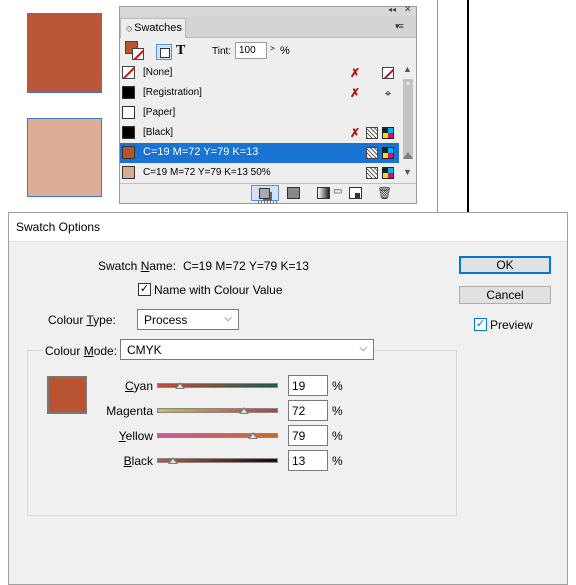  I want to click on swatch-name-value: C=19 M=72 Y=79 K=13, so click(246, 266).